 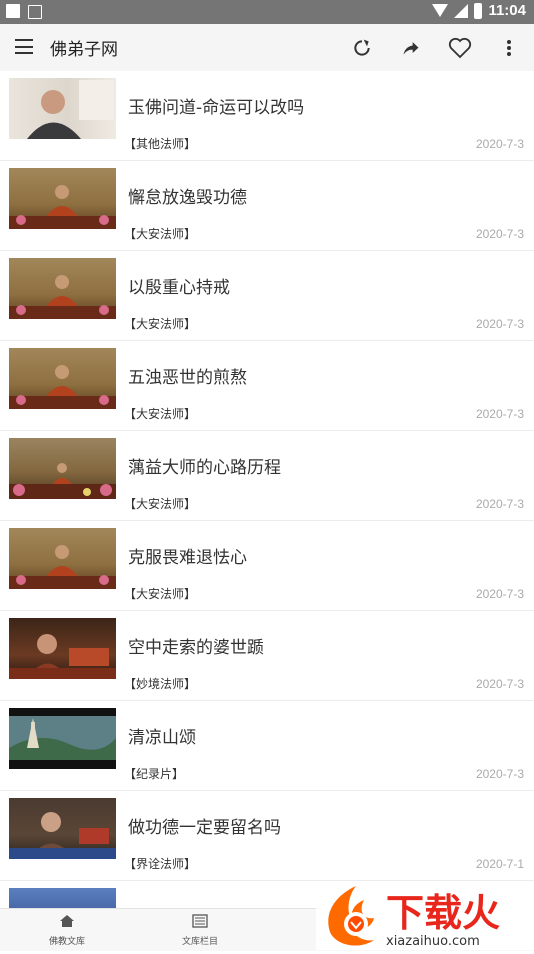 What do you see at coordinates (267, 12) in the screenshot?
I see `status-bar: 11:04` at bounding box center [267, 12].